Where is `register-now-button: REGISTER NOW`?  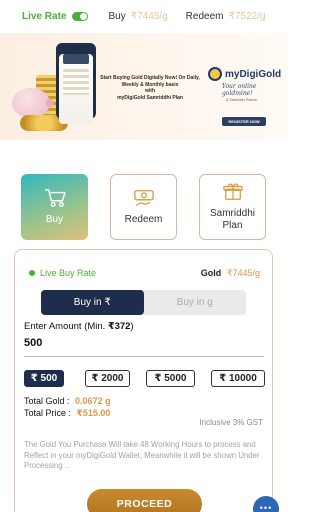
register-now-button: REGISTER NOW is located at coordinates (244, 121).